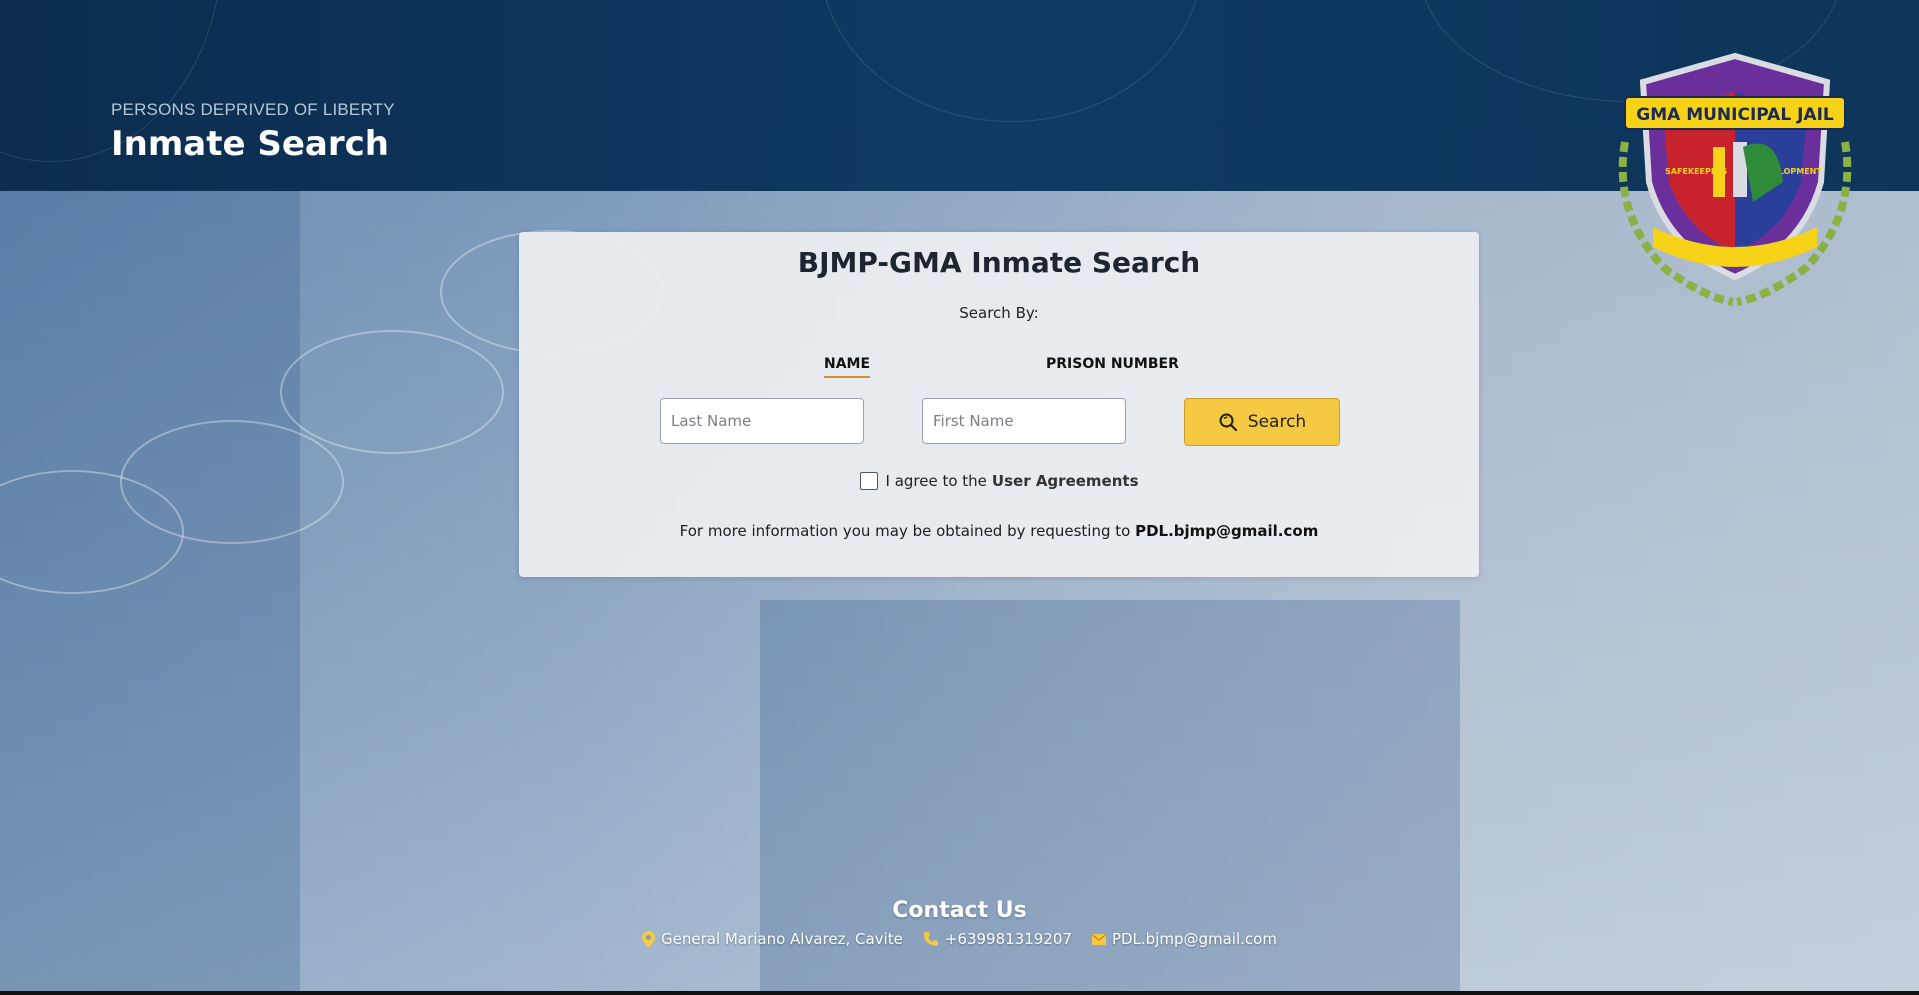 This screenshot has width=1919, height=995. I want to click on contact-phone-text: +639981319207, so click(1008, 939).